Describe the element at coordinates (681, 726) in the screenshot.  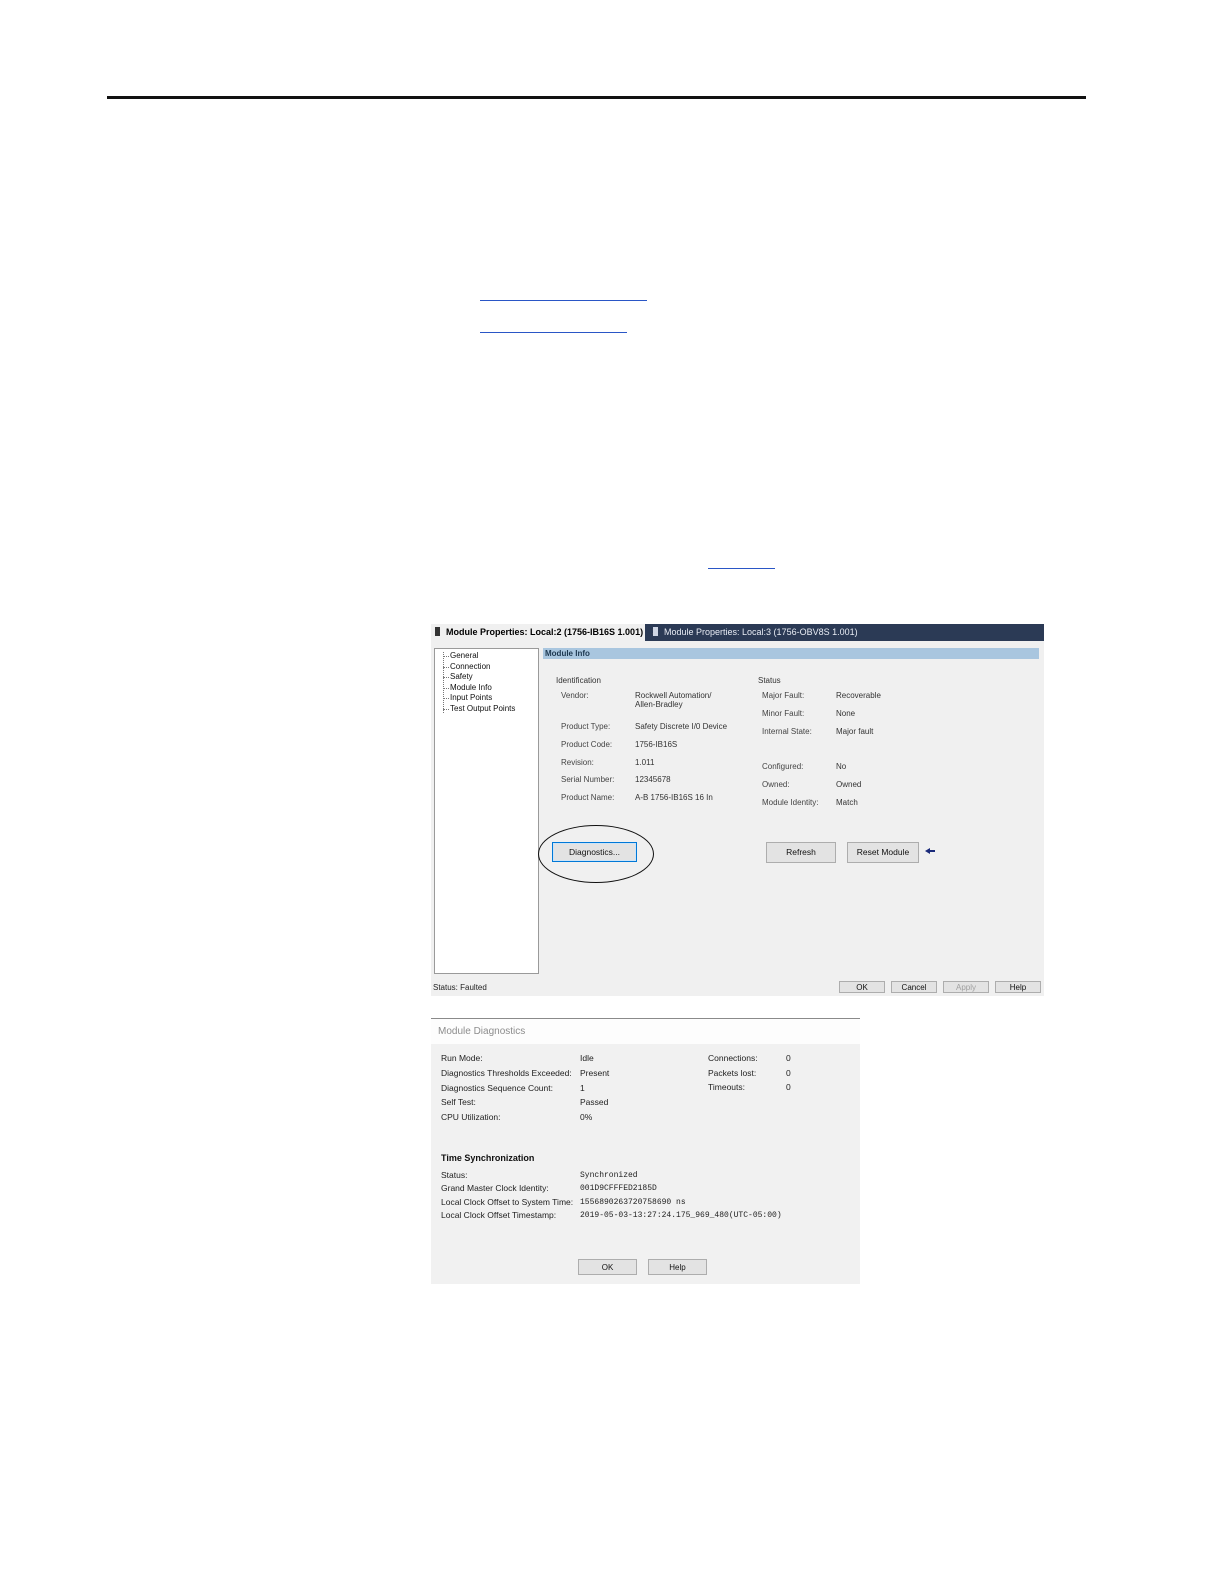
I see `product-type-value: Safety Discrete I/0 Device` at that location.